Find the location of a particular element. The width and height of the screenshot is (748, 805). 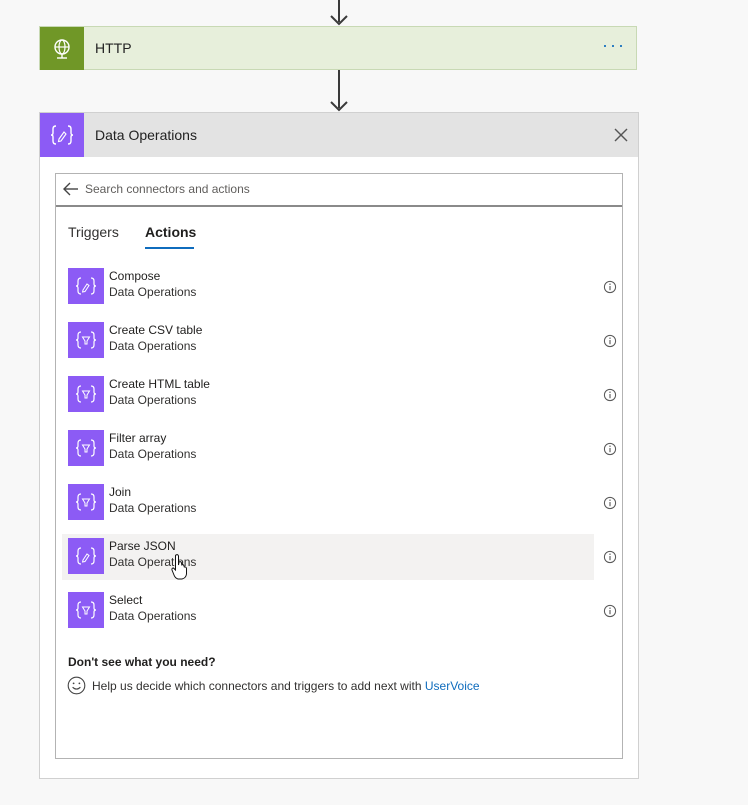

globe-icon is located at coordinates (62, 48).